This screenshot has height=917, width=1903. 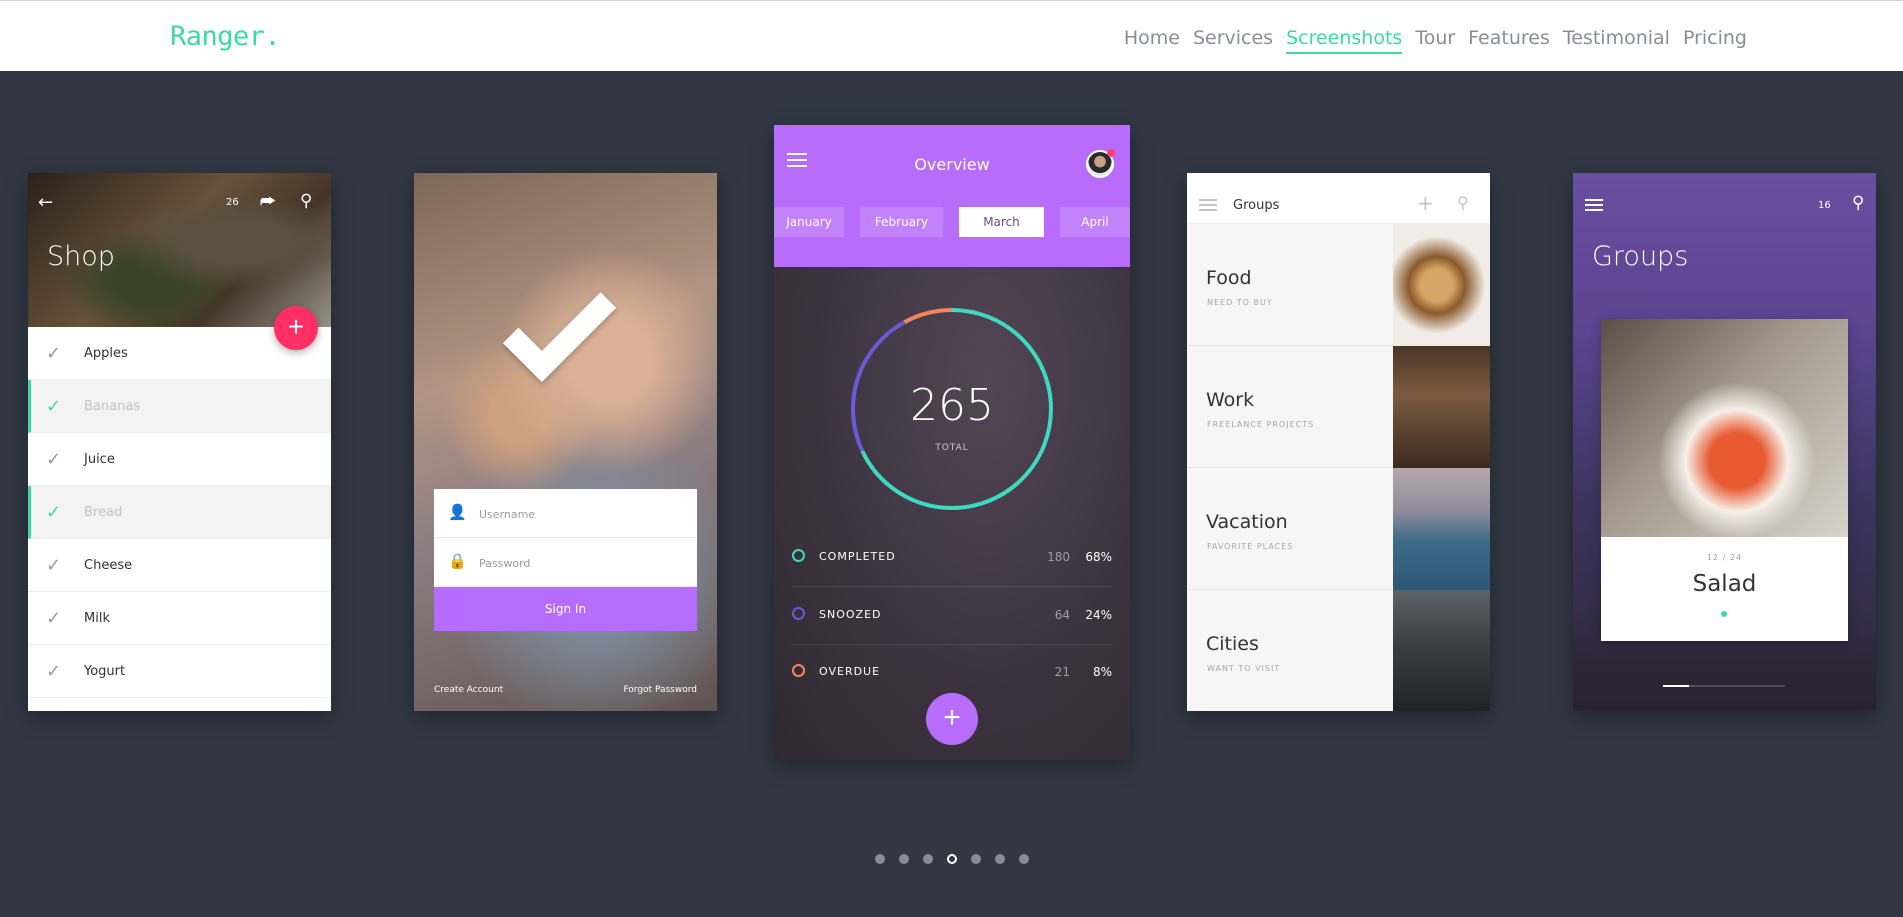 I want to click on username-field: 👤 Username, so click(x=565, y=513).